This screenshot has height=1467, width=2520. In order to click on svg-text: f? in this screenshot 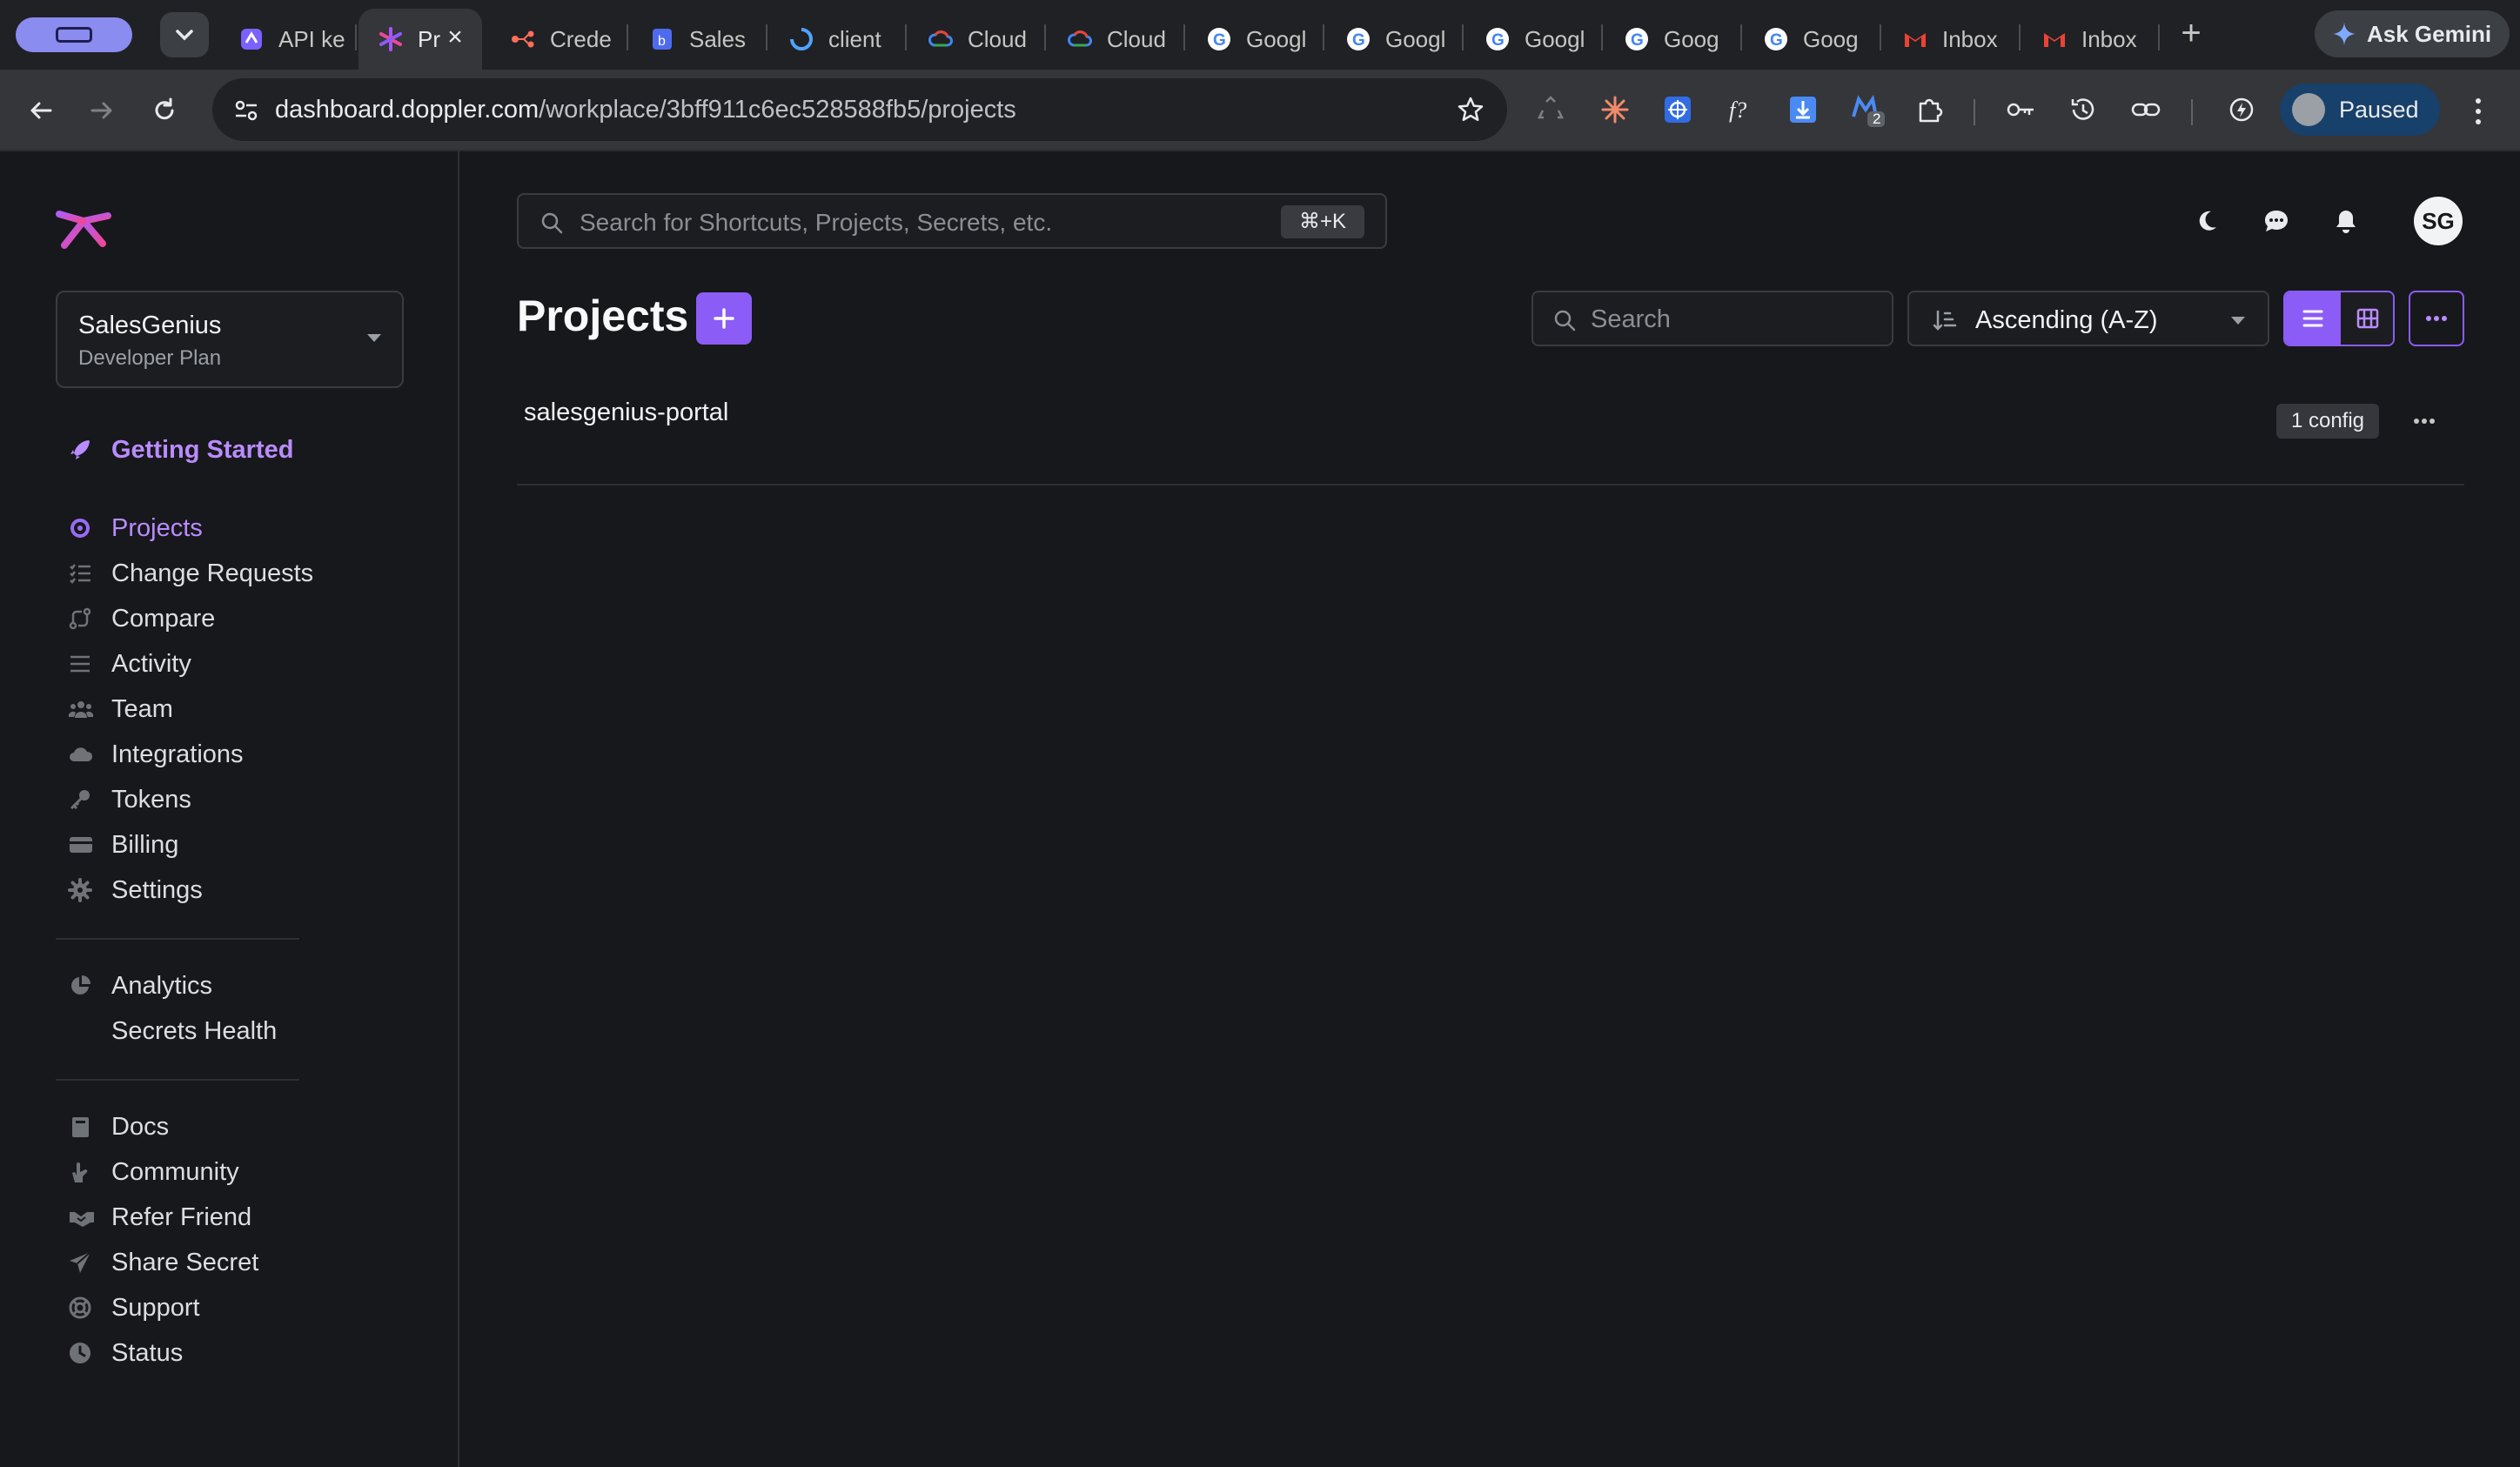, I will do `click(1737, 110)`.